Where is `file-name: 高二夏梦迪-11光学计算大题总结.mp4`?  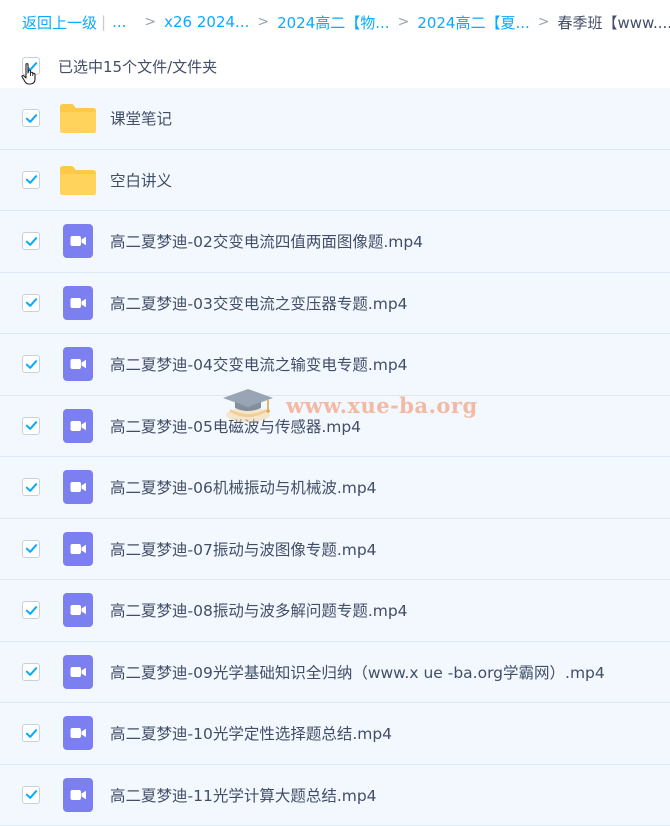 file-name: 高二夏梦迪-11光学计算大题总结.mp4 is located at coordinates (243, 795).